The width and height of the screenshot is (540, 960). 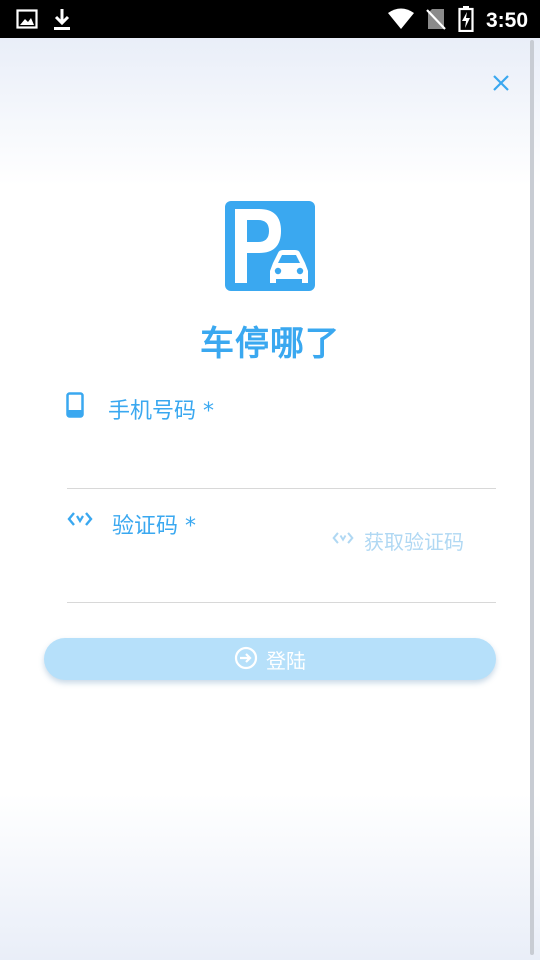 What do you see at coordinates (436, 21) in the screenshot?
I see `no-sim-icon` at bounding box center [436, 21].